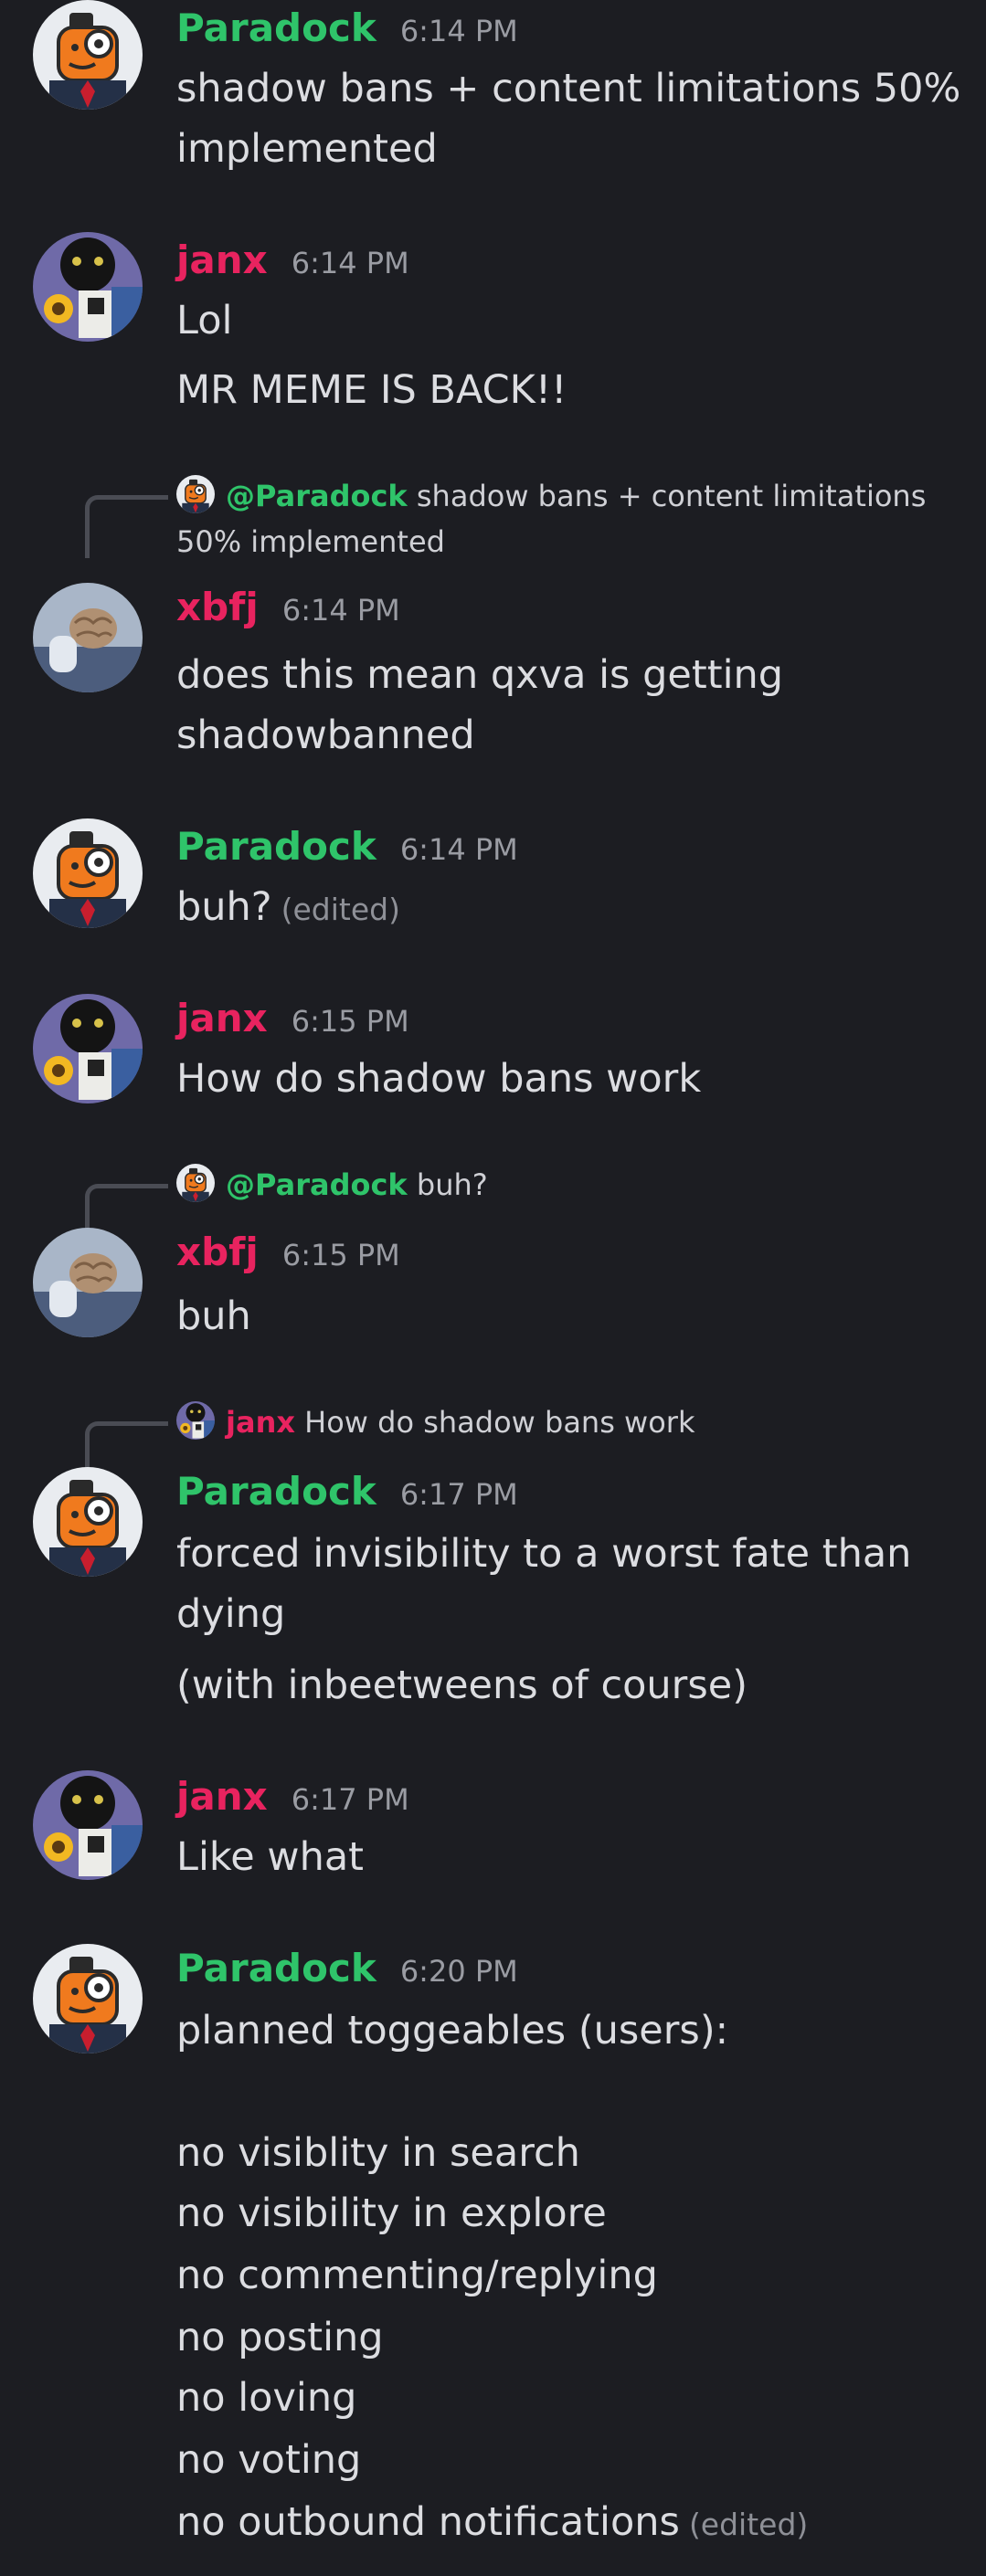  Describe the element at coordinates (452, 2031) in the screenshot. I see `message-text: planned toggeables (users):` at that location.